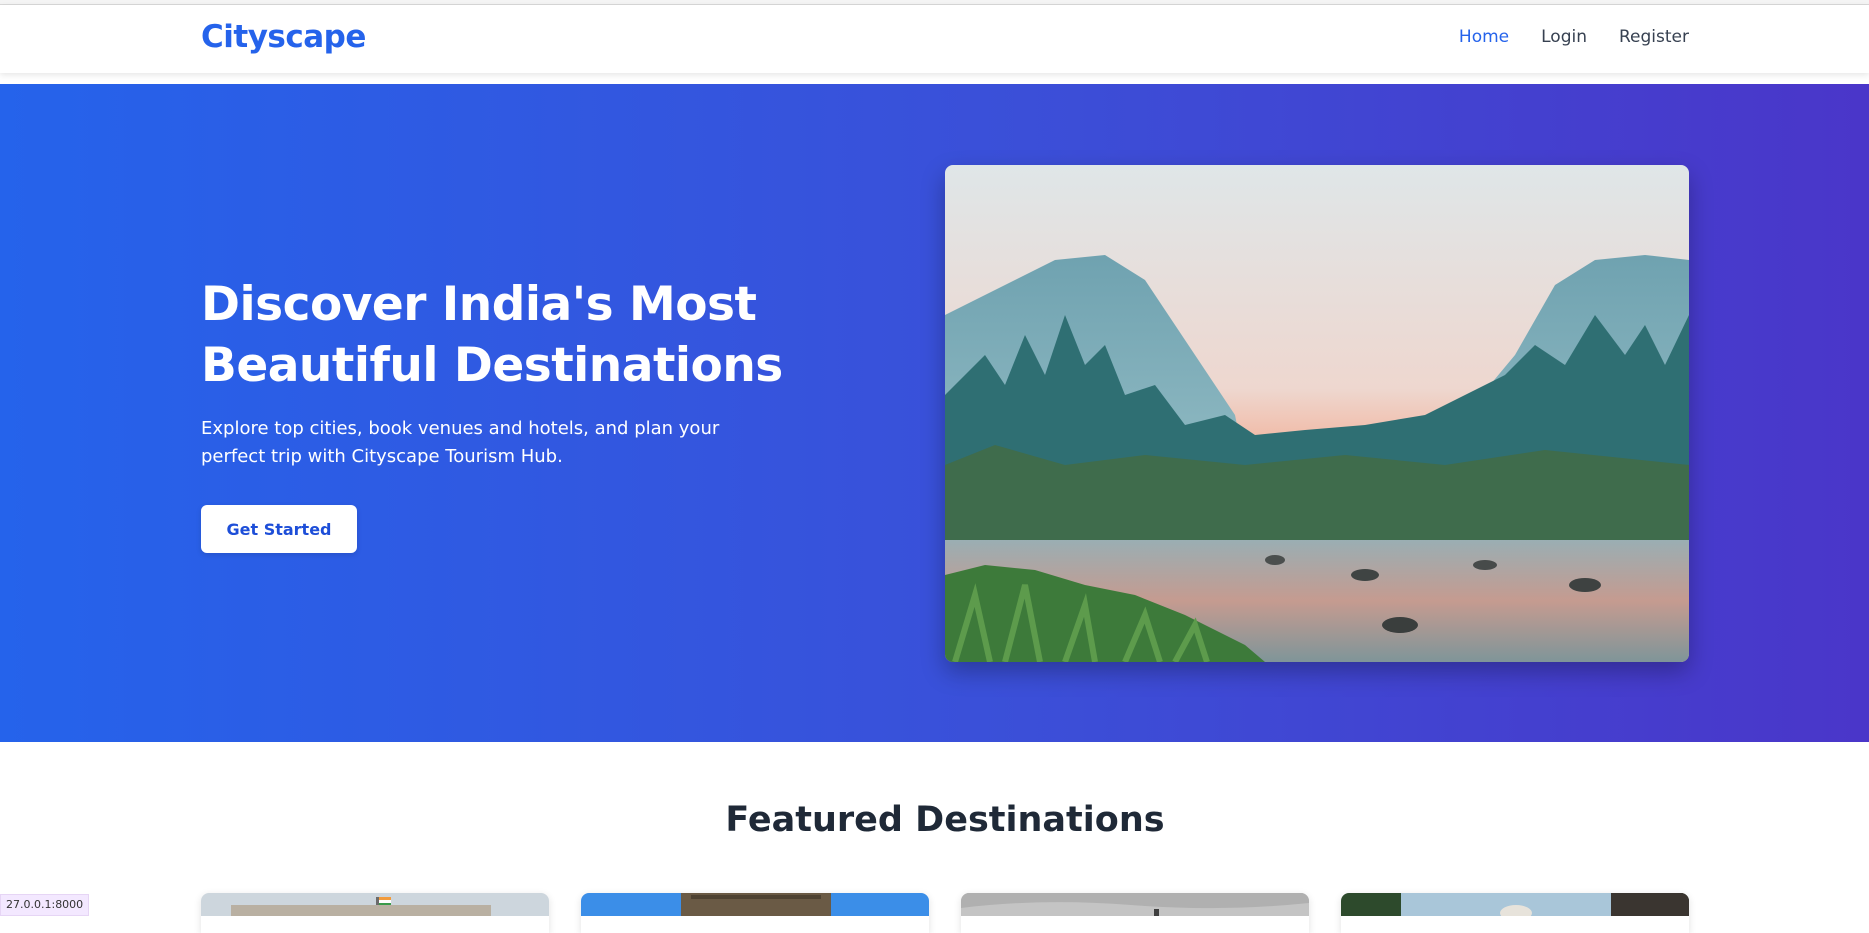  I want to click on nav-links: Home Login Register, so click(1574, 37).